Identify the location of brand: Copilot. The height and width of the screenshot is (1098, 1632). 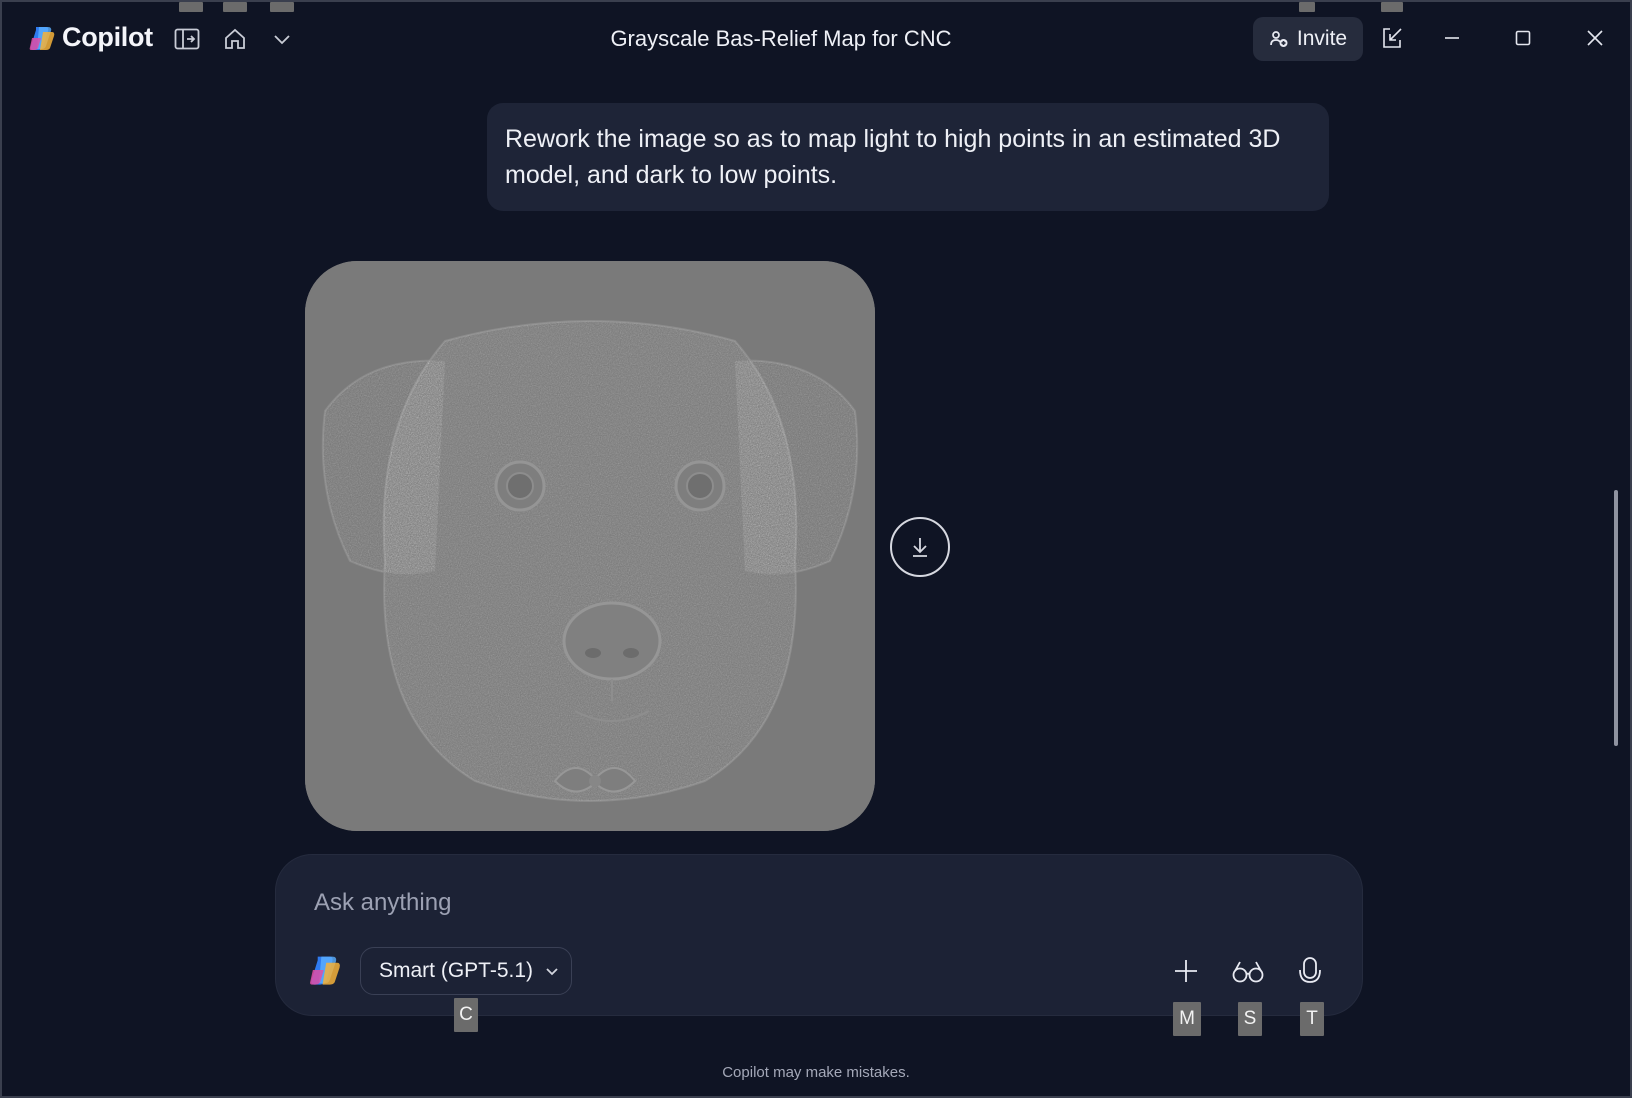
(90, 37).